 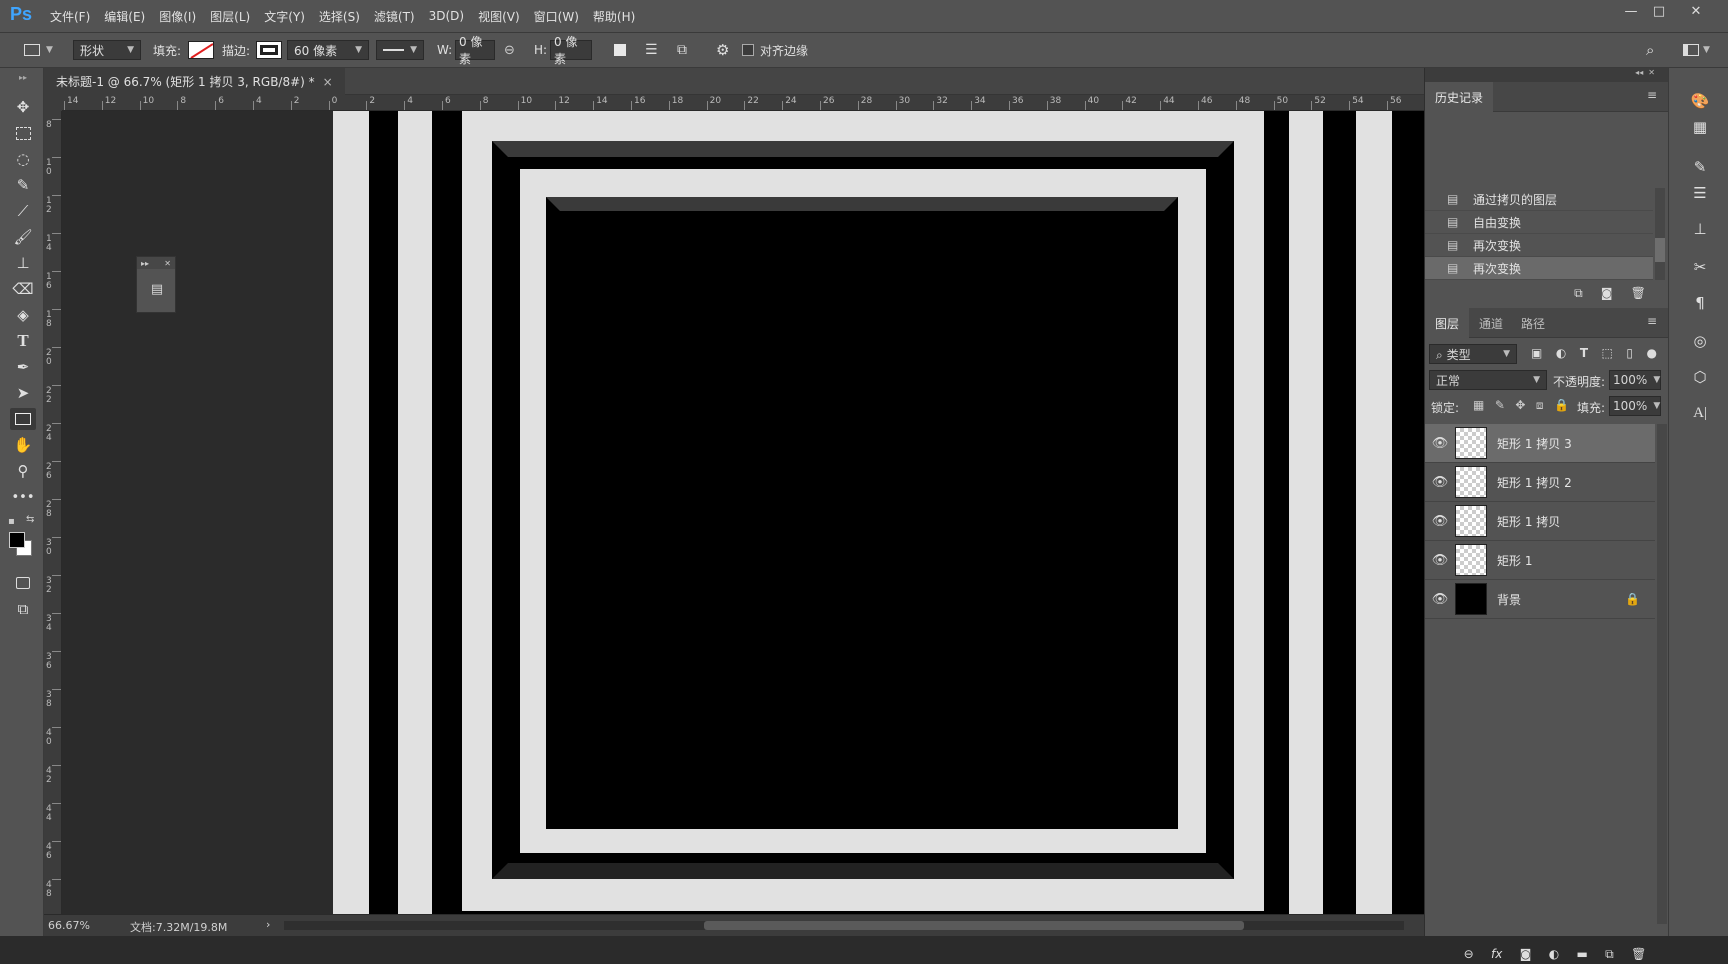 I want to click on lock-pixels-icon: ✎, so click(x=1500, y=407).